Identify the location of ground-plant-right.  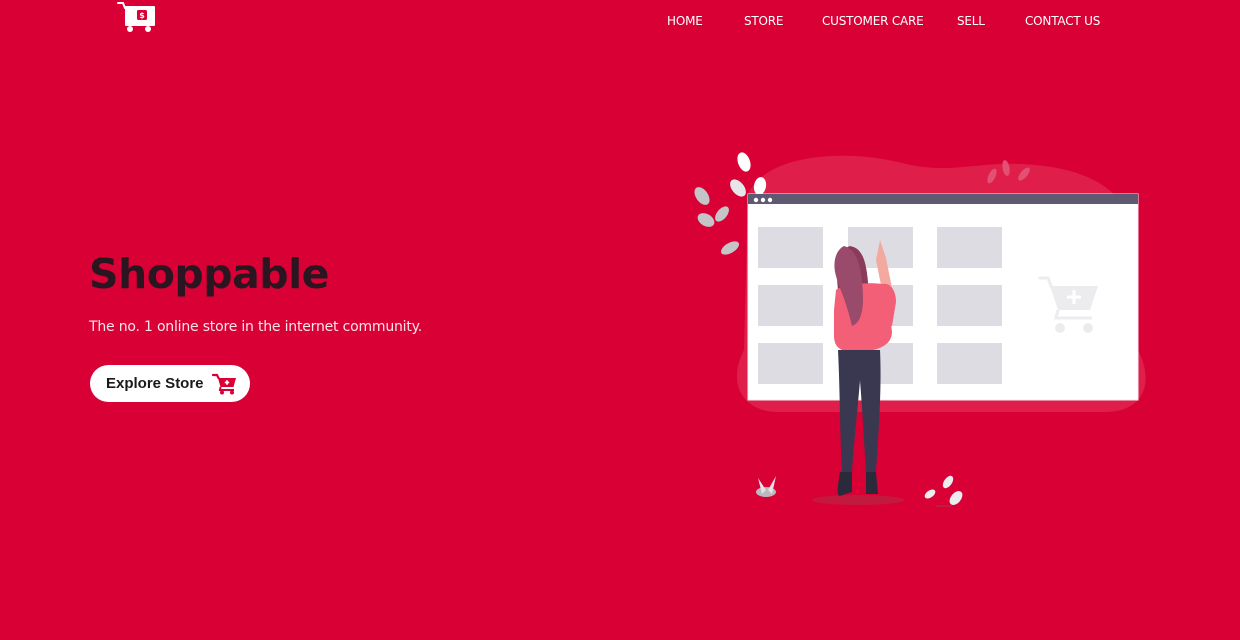
(943, 491).